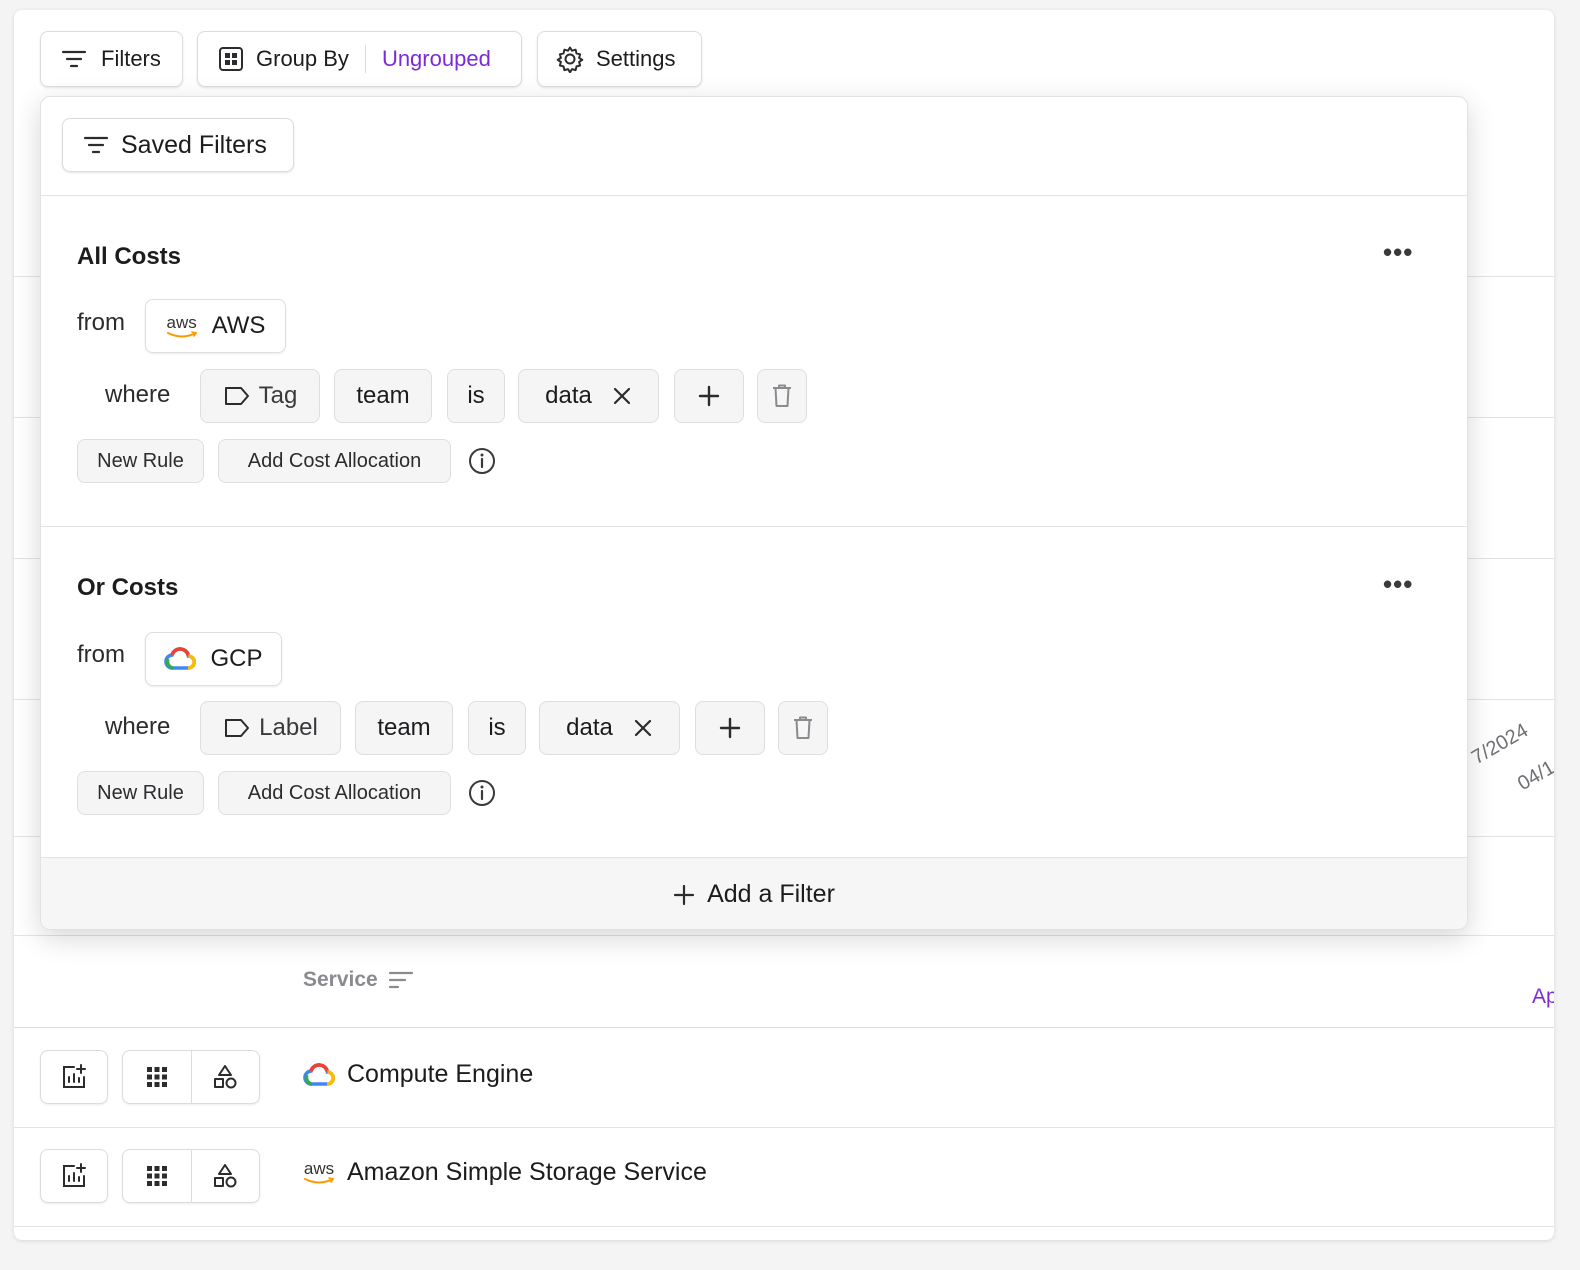  I want to click on source-select: aws AWS, so click(215, 326).